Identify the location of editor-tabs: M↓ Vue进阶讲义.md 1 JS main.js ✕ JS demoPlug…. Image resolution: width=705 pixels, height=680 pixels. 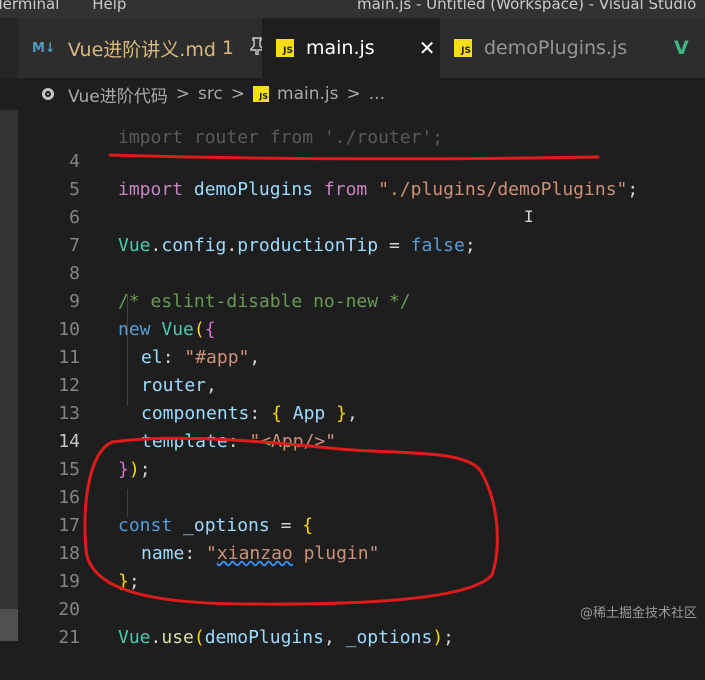
(352, 48).